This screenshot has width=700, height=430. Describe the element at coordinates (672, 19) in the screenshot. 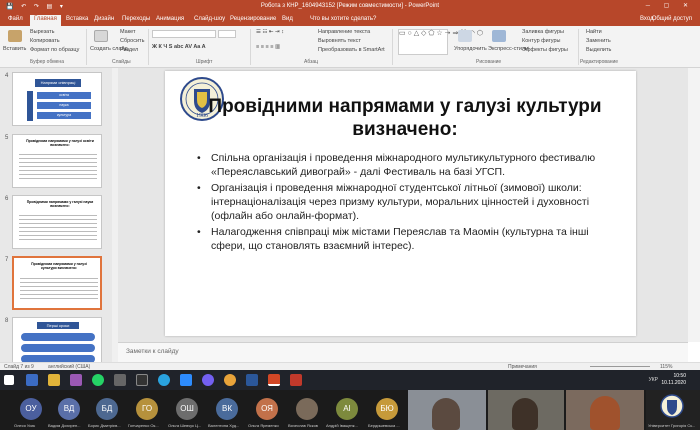

I see `share-button: Общий доступ` at that location.